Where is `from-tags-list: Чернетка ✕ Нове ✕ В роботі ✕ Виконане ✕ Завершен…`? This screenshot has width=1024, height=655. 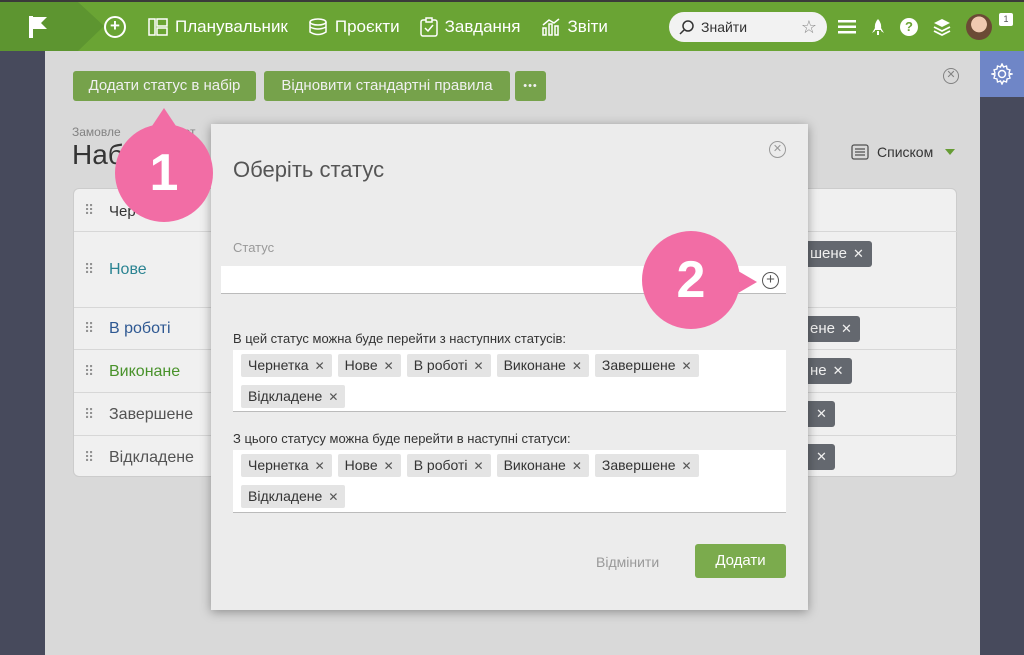 from-tags-list: Чернетка ✕ Нове ✕ В роботі ✕ Виконане ✕ Завершен… is located at coordinates (509, 381).